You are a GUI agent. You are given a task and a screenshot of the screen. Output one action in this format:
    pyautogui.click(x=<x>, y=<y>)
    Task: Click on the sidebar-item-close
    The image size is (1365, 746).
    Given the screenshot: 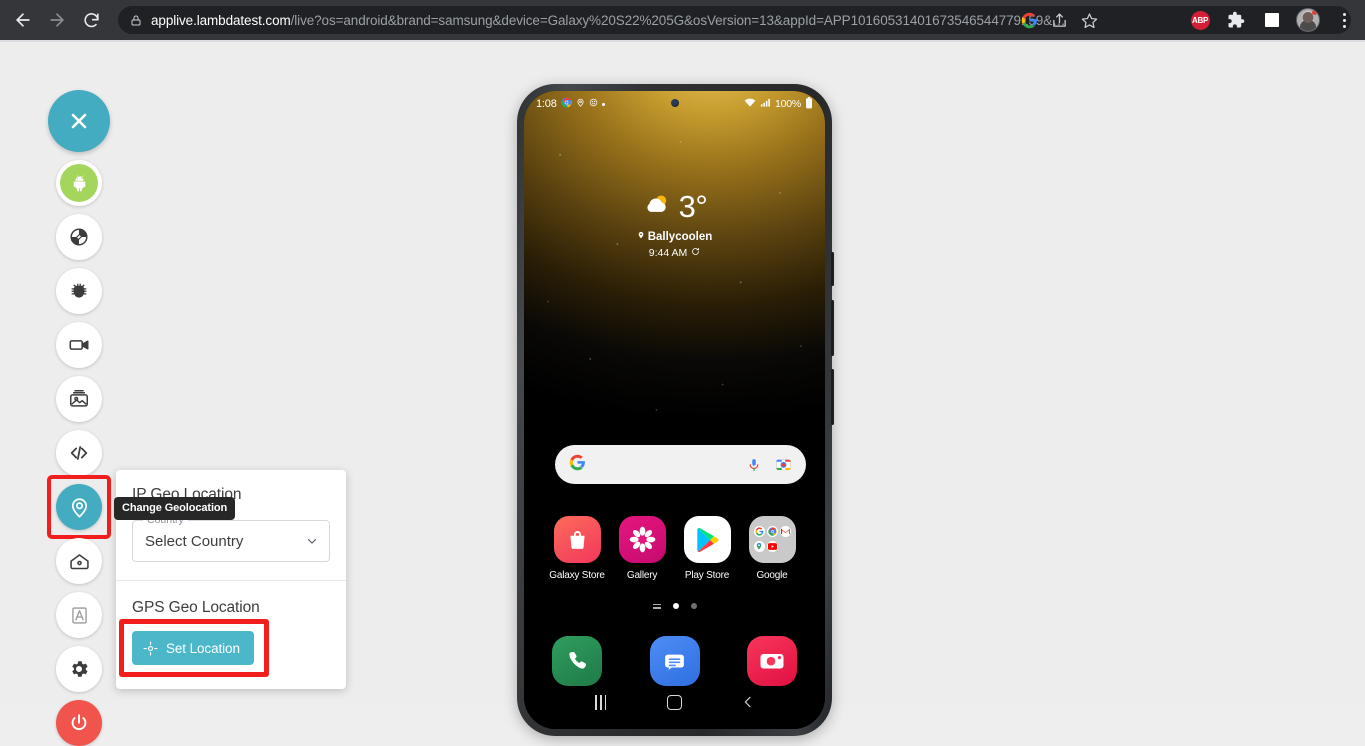 What is the action you would take?
    pyautogui.click(x=79, y=121)
    